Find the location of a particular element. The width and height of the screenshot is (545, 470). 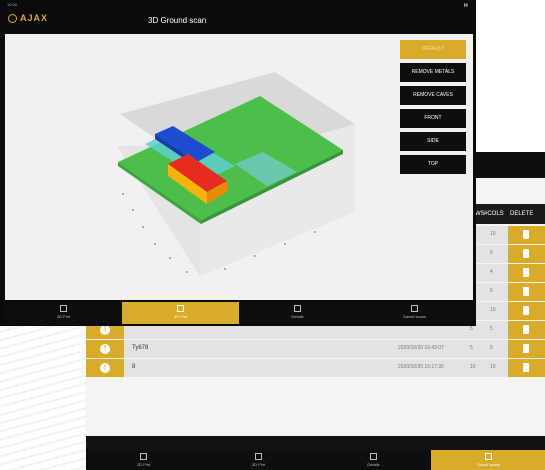

scan-cols: 4 is located at coordinates (491, 272).